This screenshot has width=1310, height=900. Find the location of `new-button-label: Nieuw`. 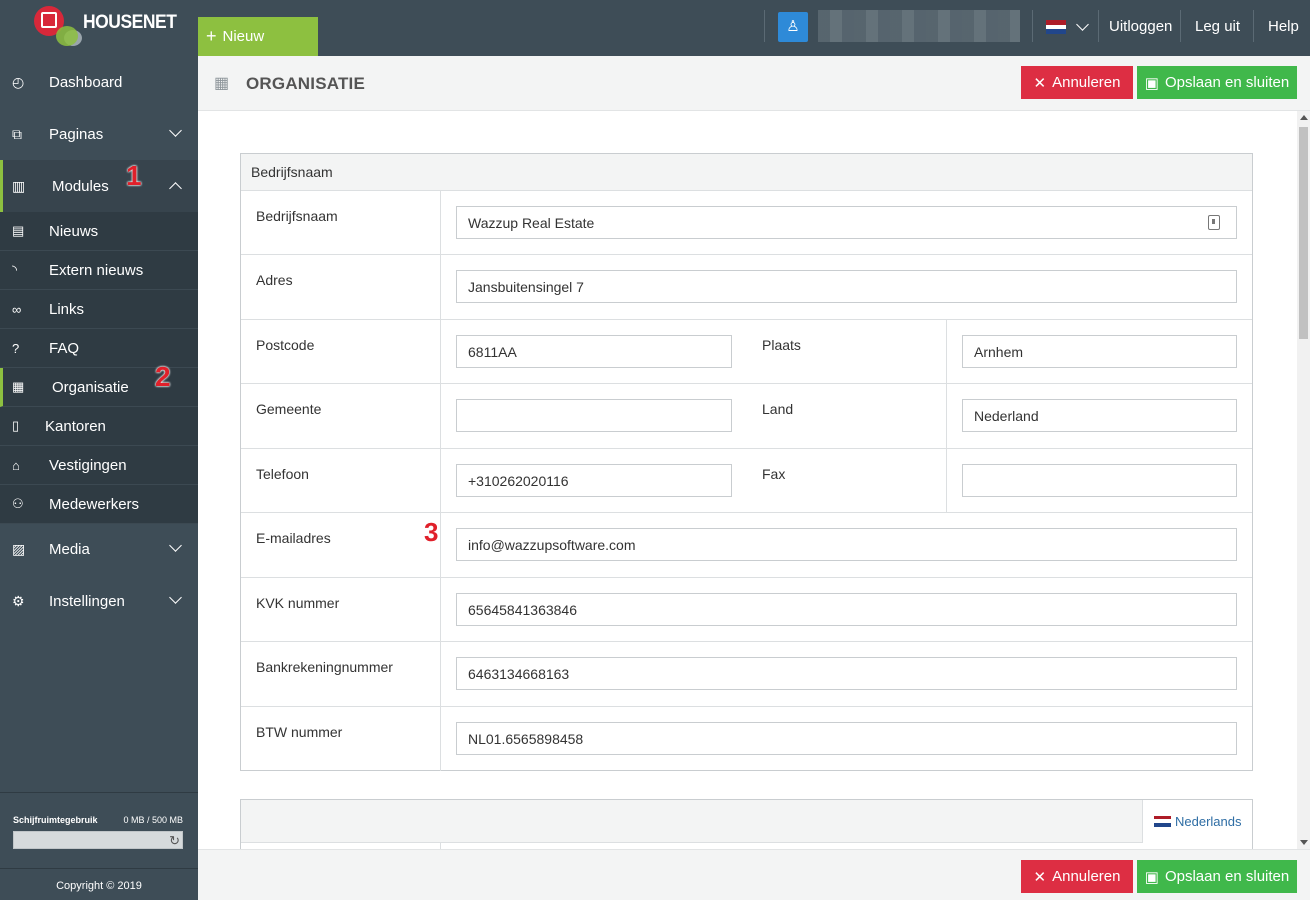

new-button-label: Nieuw is located at coordinates (243, 36).